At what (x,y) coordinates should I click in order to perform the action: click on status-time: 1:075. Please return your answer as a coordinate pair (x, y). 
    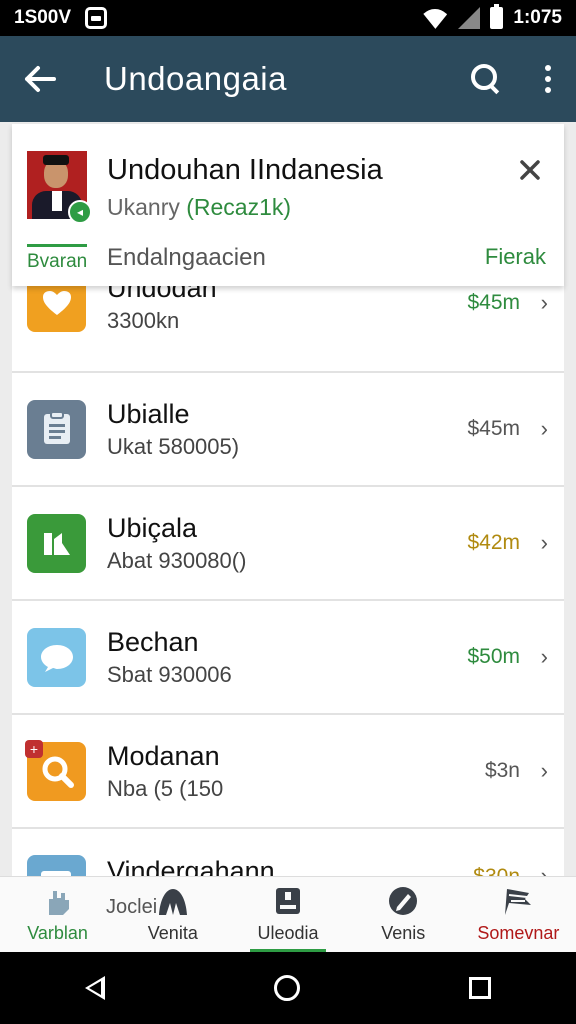
    Looking at the image, I should click on (537, 17).